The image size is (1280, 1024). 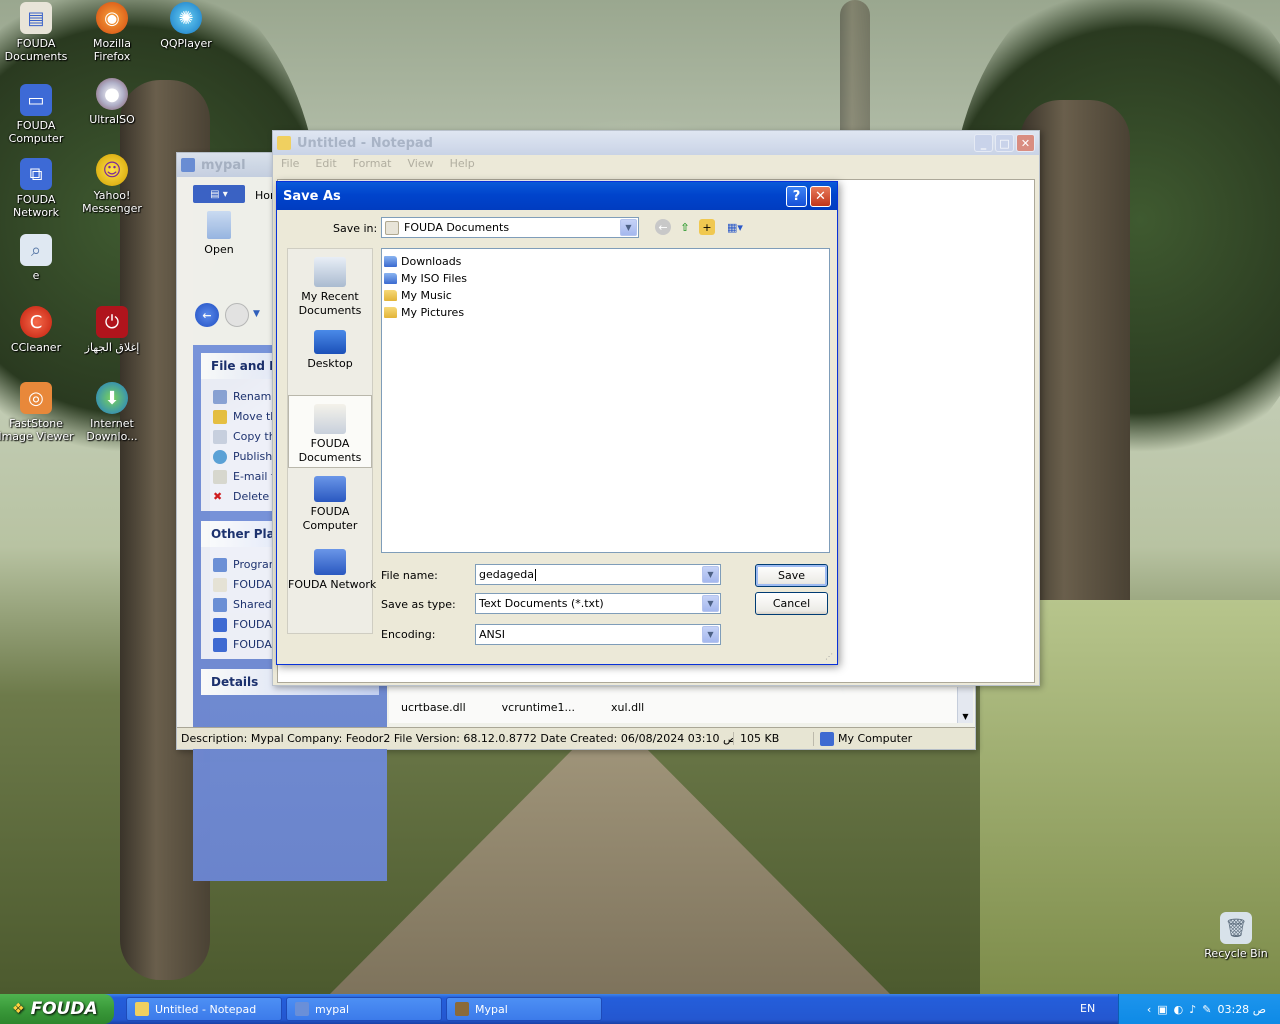 What do you see at coordinates (219, 194) in the screenshot?
I see `view-menu-button: ▤ ▾` at bounding box center [219, 194].